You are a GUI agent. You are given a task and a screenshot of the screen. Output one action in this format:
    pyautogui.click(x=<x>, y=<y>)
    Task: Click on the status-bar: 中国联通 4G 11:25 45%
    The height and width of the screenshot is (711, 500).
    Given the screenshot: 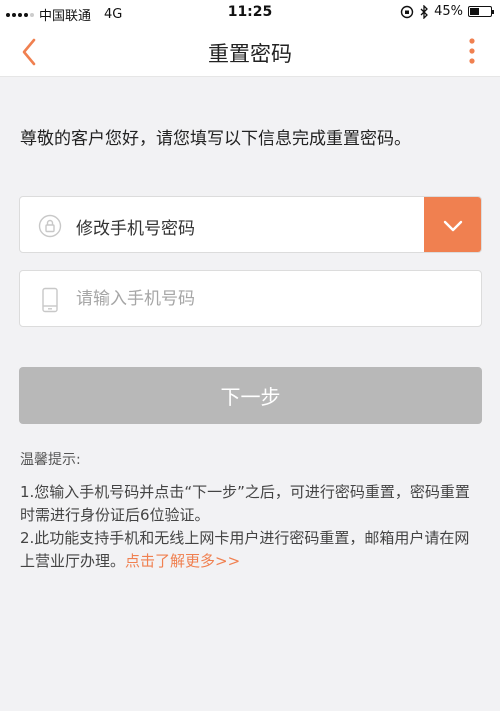 What is the action you would take?
    pyautogui.click(x=250, y=13)
    